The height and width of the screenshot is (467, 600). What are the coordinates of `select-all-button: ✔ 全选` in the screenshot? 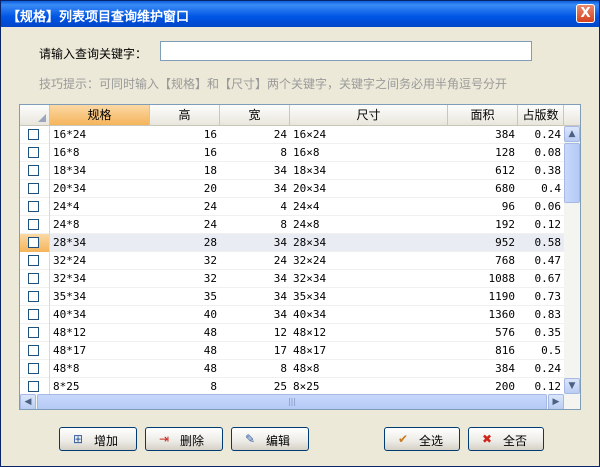 It's located at (422, 439).